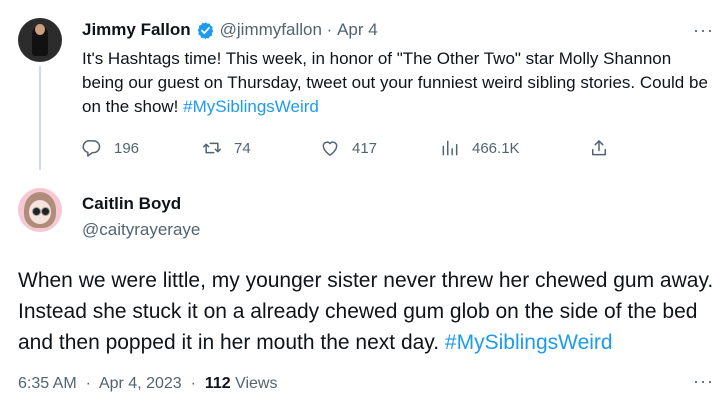 This screenshot has width=728, height=410. Describe the element at coordinates (110, 148) in the screenshot. I see `reply-button: 196` at that location.